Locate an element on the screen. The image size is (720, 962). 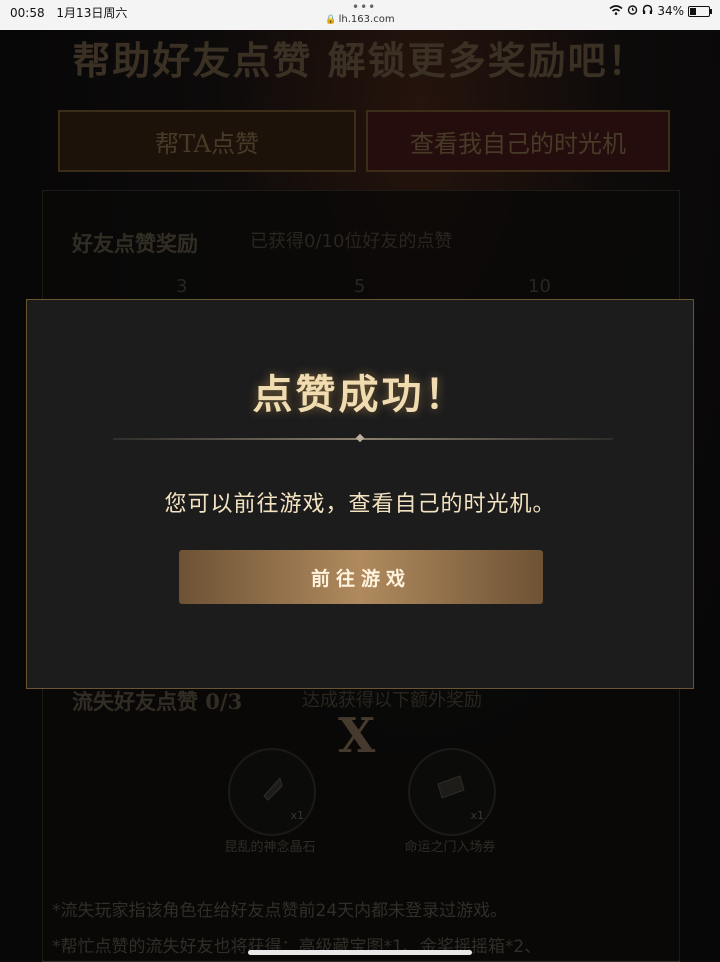
url-text: lh.163.com is located at coordinates (366, 19).